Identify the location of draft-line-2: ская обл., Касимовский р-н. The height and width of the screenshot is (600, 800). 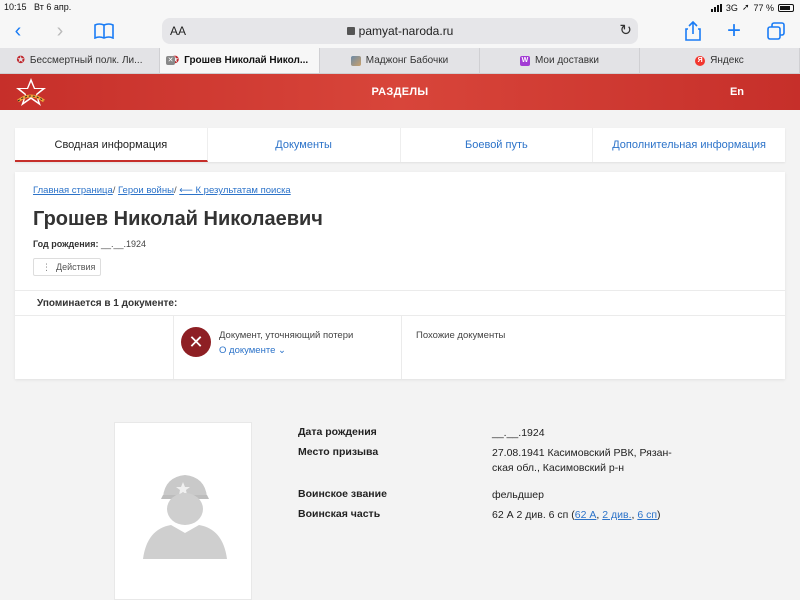
(558, 468).